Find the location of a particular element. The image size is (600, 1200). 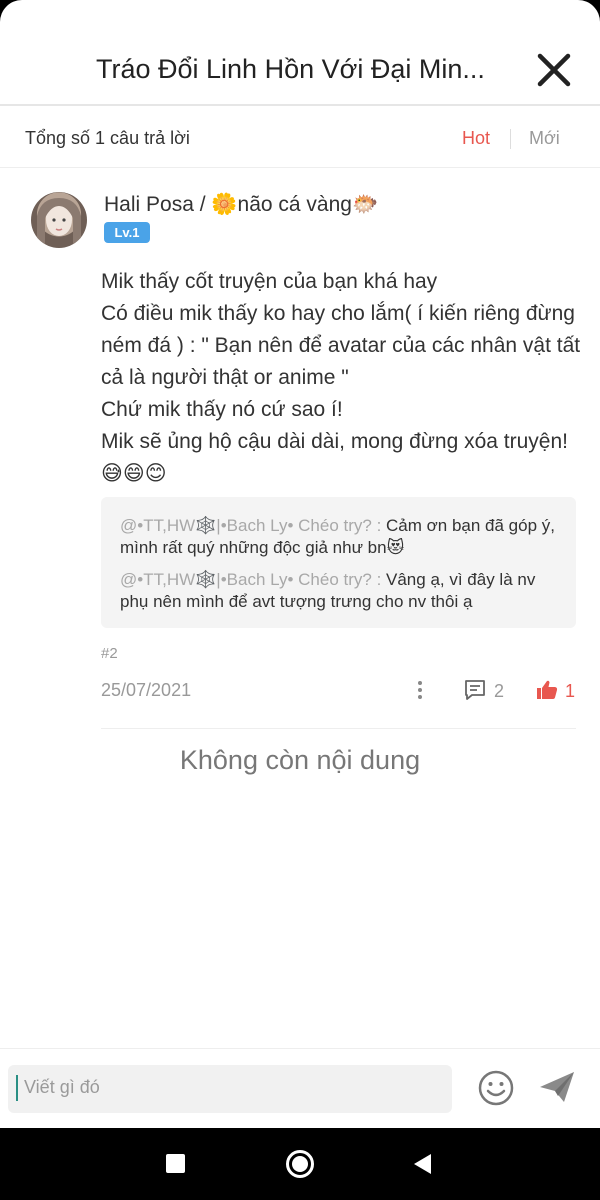

more-vertical-icon is located at coordinates (420, 690).